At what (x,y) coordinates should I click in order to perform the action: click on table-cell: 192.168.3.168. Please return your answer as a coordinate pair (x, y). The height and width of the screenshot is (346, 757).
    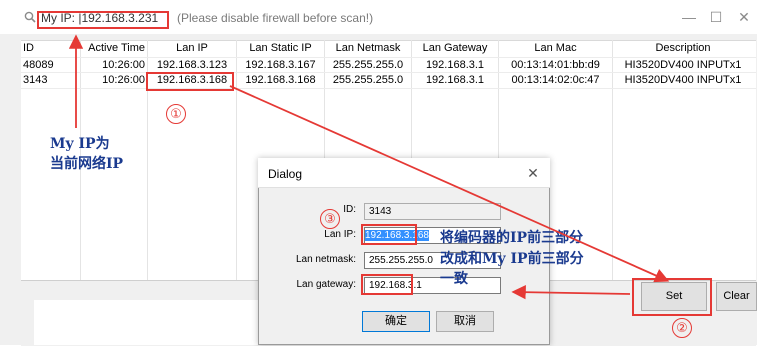
    Looking at the image, I should click on (280, 80).